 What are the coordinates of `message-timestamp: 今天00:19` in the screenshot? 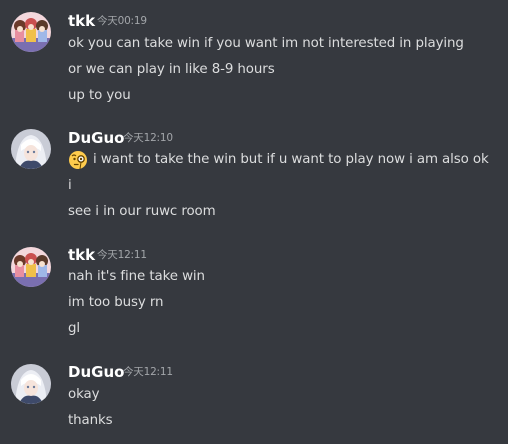 It's located at (122, 21).